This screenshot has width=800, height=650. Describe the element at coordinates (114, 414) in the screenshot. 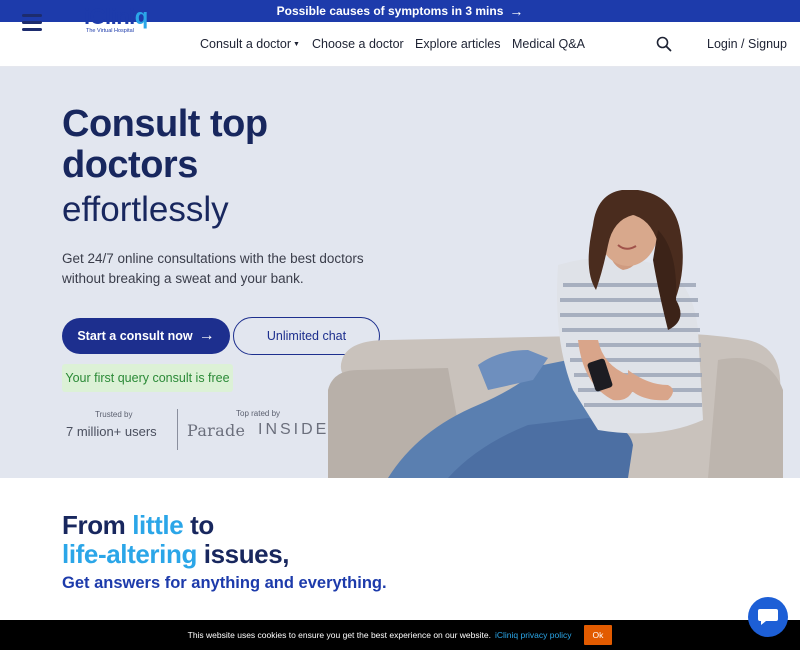

I see `trusted-by-label: Trusted by` at that location.